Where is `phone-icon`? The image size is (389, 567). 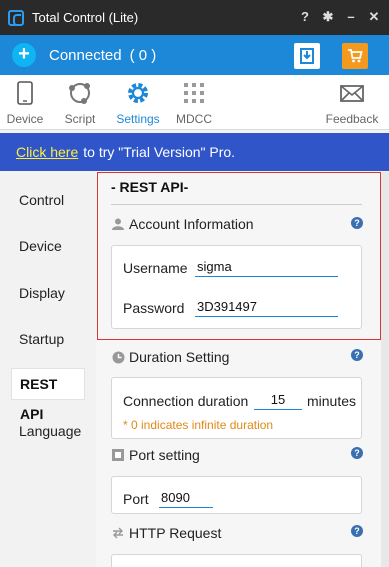 phone-icon is located at coordinates (25, 93).